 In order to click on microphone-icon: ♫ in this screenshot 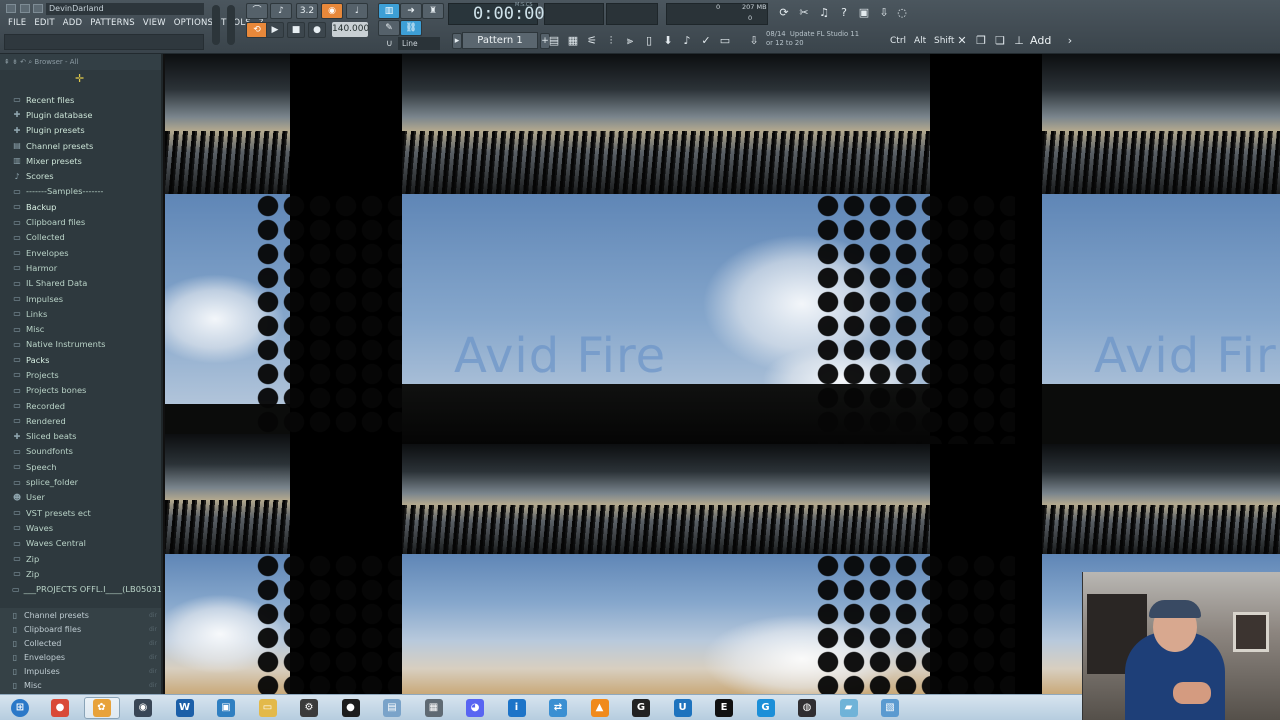, I will do `click(824, 13)`.